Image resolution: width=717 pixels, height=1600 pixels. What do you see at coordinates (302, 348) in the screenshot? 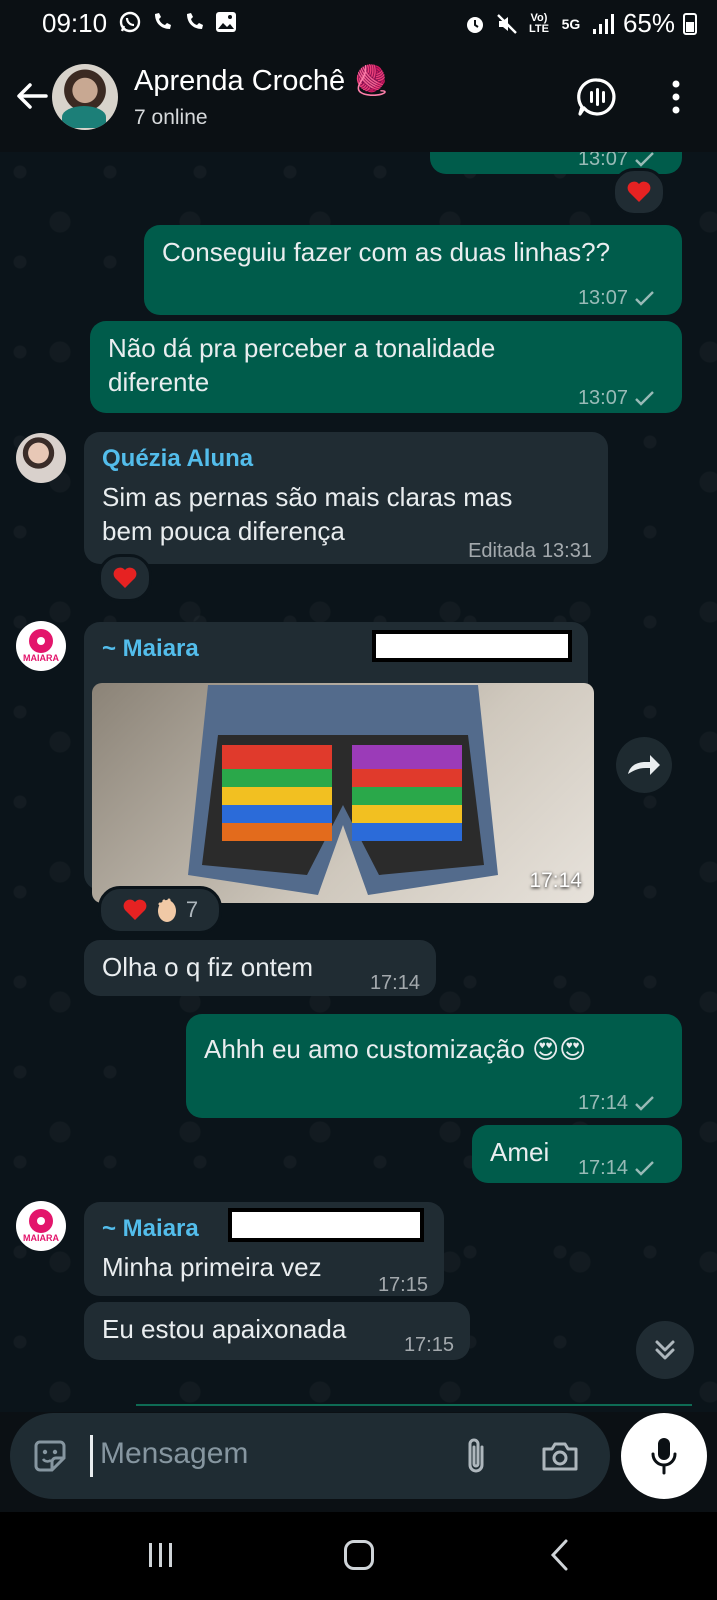
I see `message-text-line-1: Não dá pra perceber a tonalidade` at bounding box center [302, 348].